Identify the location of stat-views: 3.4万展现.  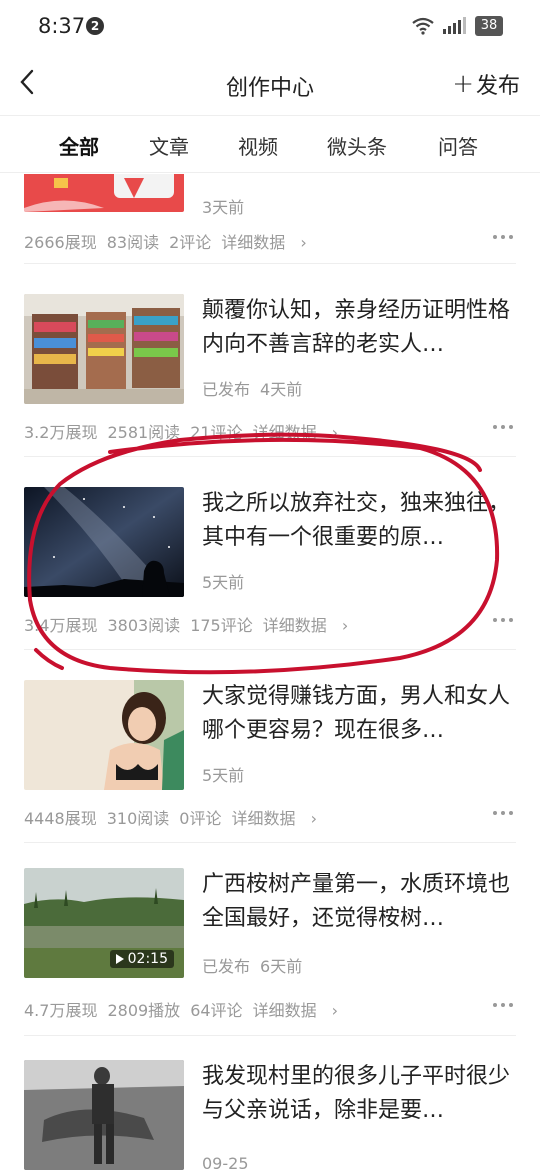
(61, 625).